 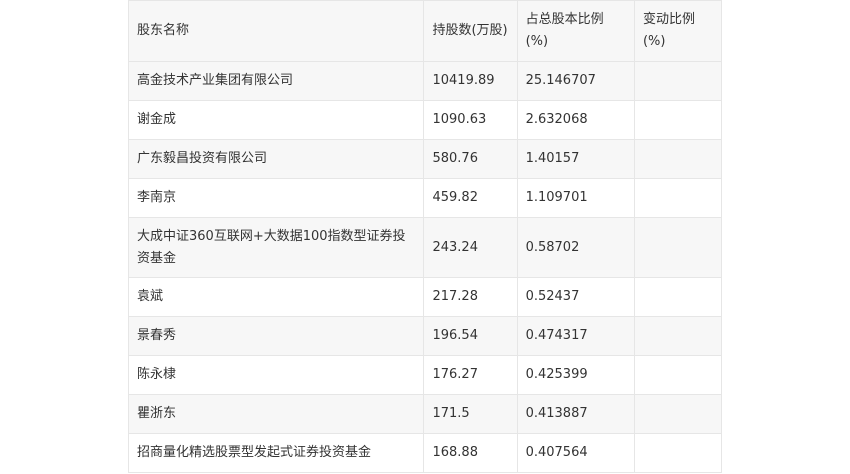 What do you see at coordinates (276, 375) in the screenshot?
I see `cell-name: 陈永棣` at bounding box center [276, 375].